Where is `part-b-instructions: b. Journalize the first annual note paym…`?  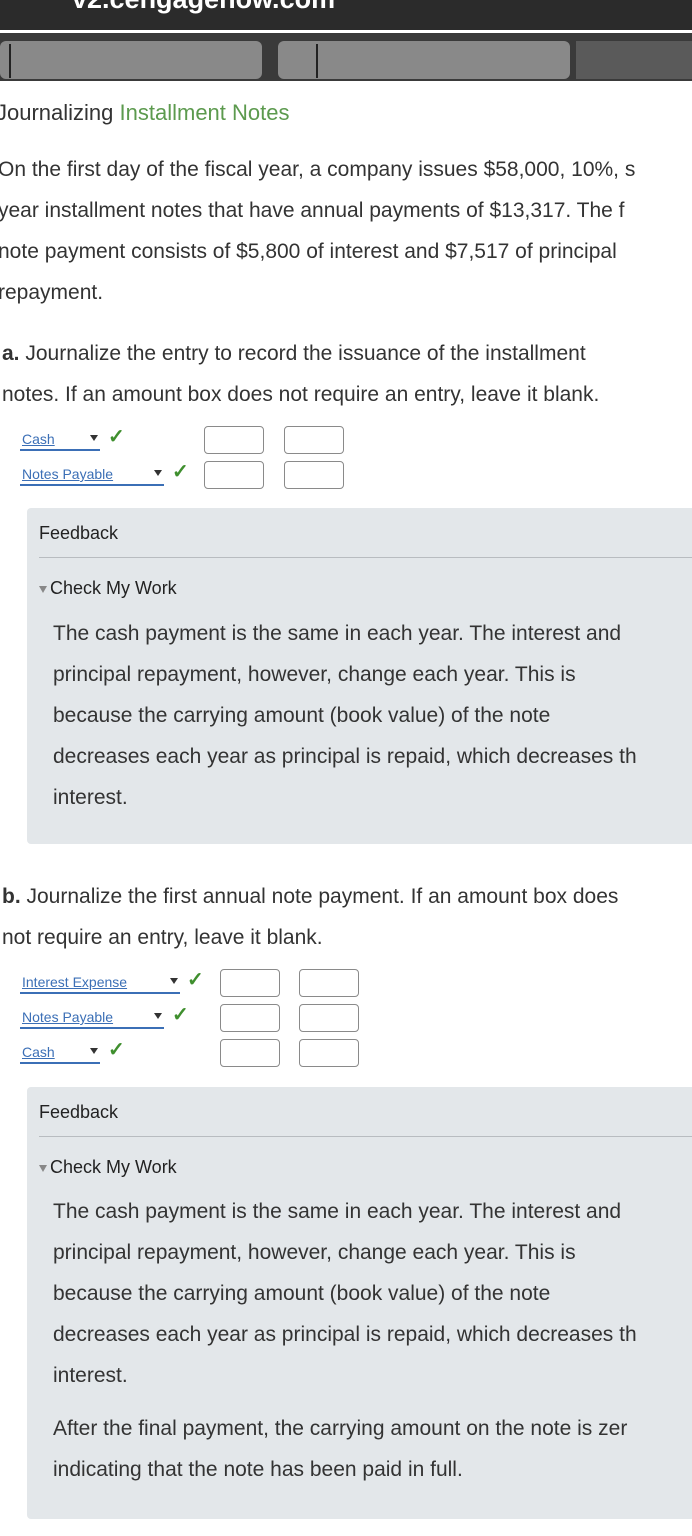
part-b-instructions: b. Journalize the first annual note paym… is located at coordinates (310, 917).